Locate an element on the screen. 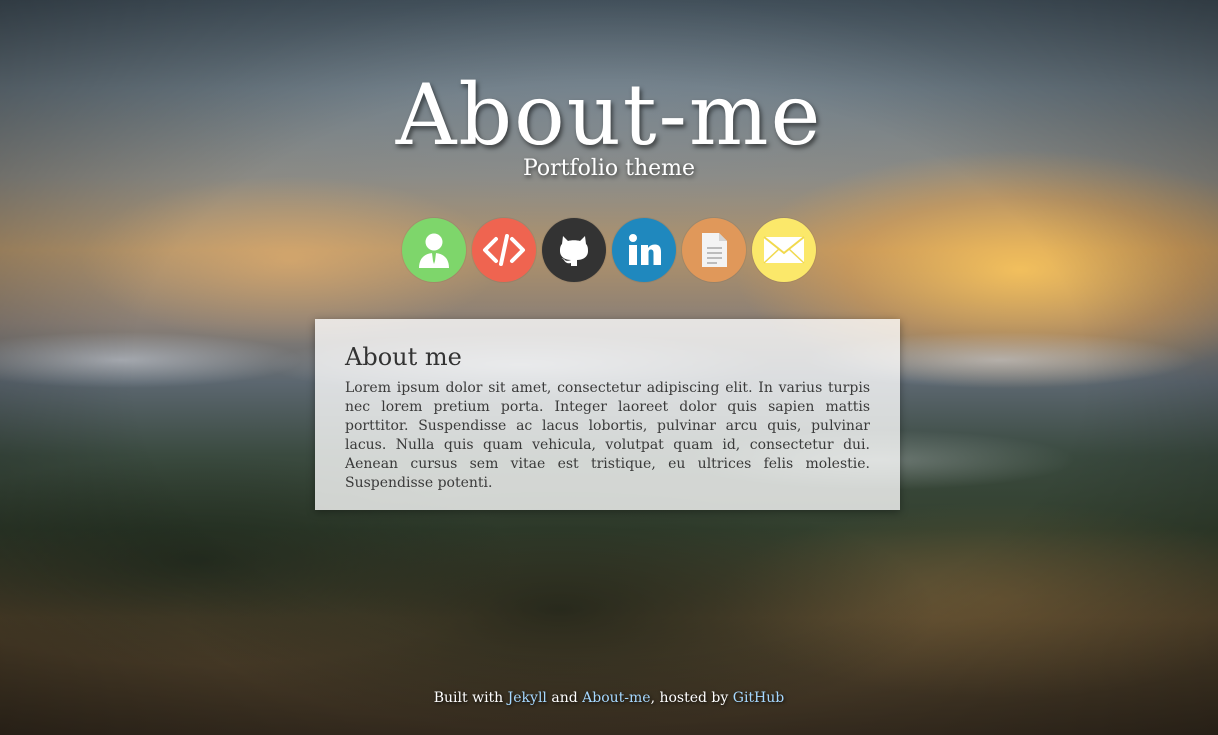  footer-built-with-text: Built with is located at coordinates (468, 698).